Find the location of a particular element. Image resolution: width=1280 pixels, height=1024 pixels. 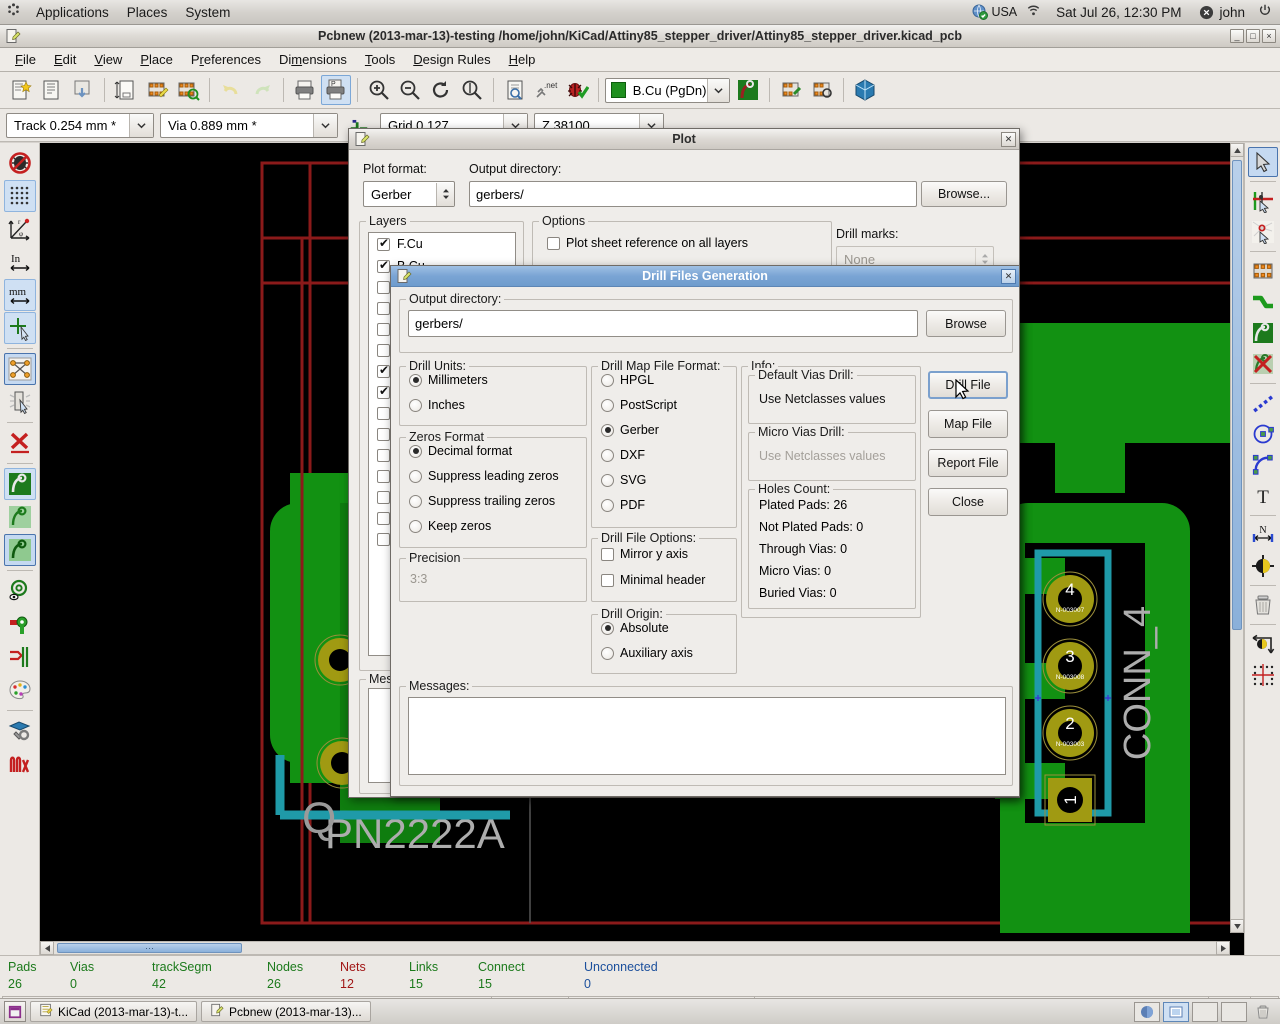

delete-zone-icon is located at coordinates (1263, 364).